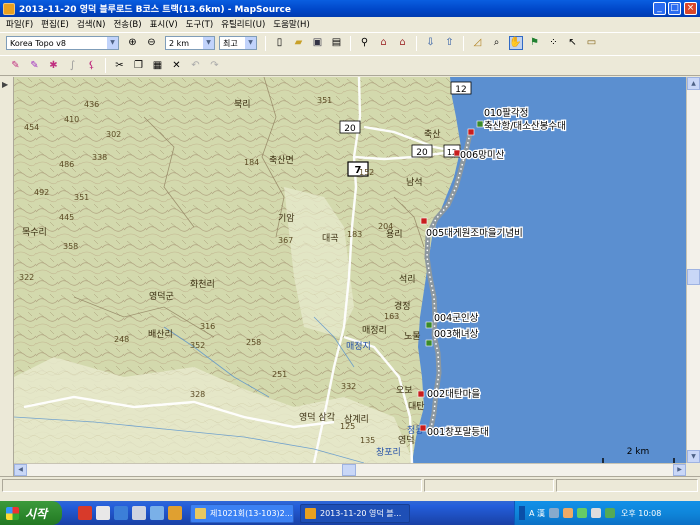 The image size is (700, 525). Describe the element at coordinates (318, 43) in the screenshot. I see `save-icon: ▣` at that location.